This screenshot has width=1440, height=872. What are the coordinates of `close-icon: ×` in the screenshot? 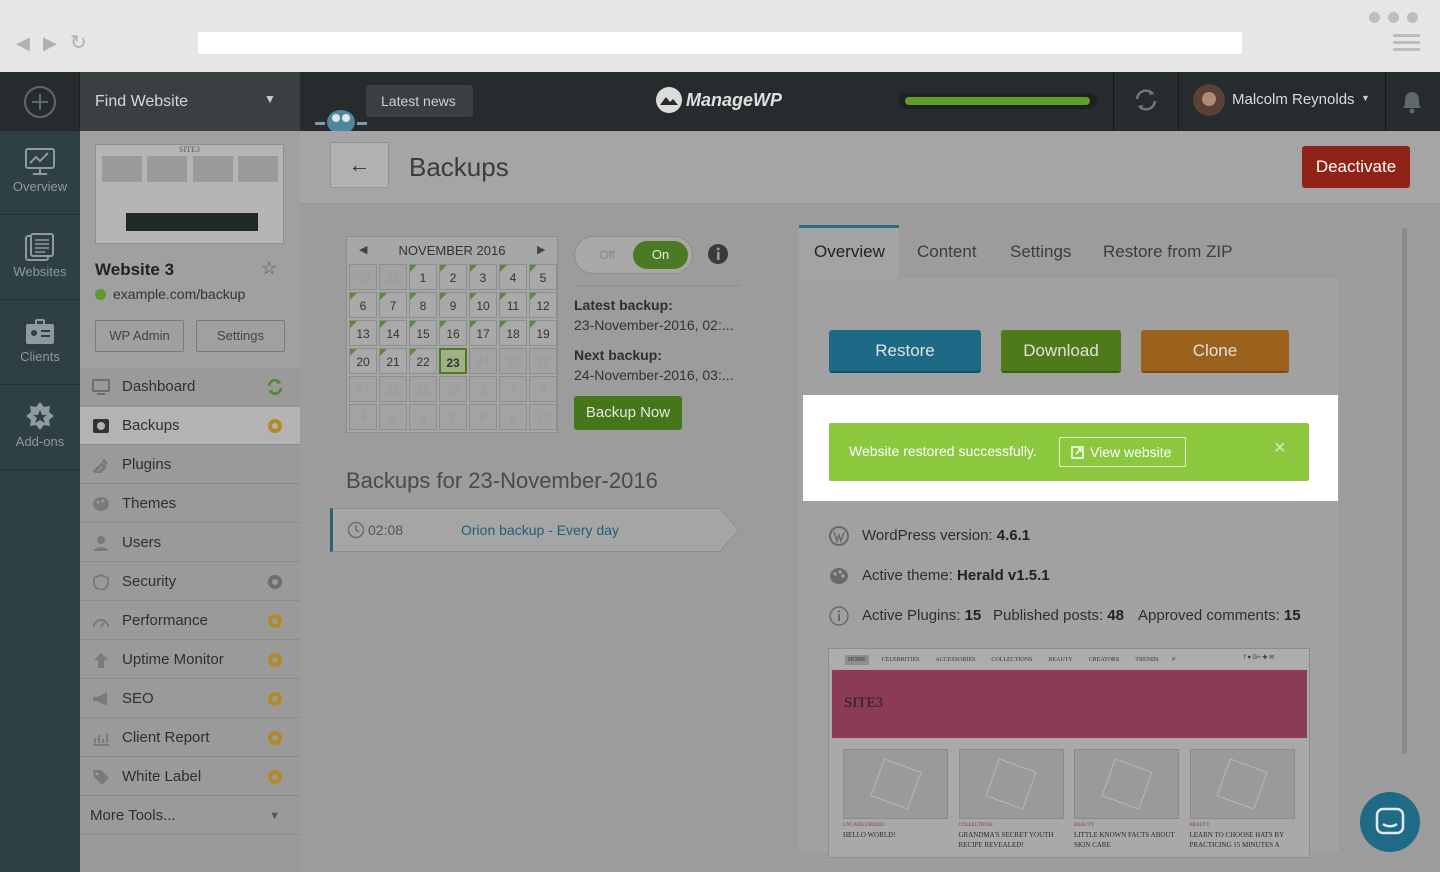 It's located at (1280, 448).